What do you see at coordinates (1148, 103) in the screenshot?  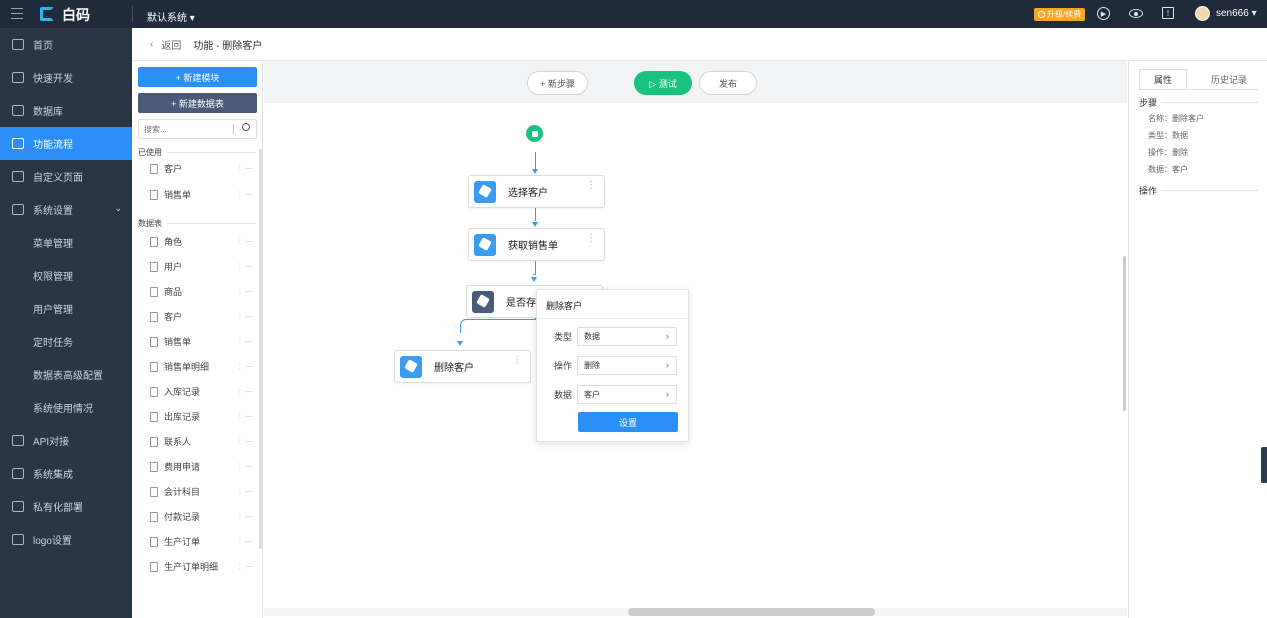 I see `section-label: 步骤` at bounding box center [1148, 103].